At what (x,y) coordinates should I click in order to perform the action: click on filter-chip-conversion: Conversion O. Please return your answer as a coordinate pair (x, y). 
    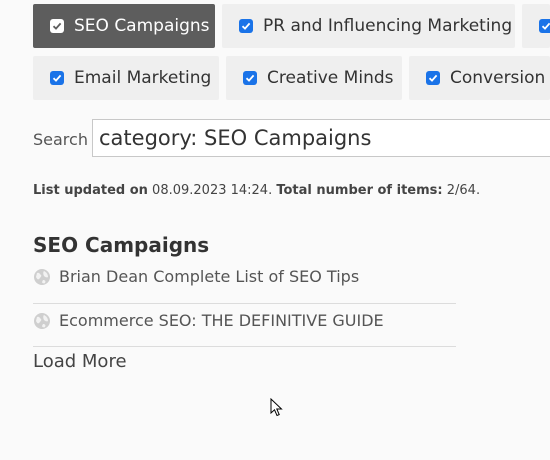
    Looking at the image, I should click on (479, 78).